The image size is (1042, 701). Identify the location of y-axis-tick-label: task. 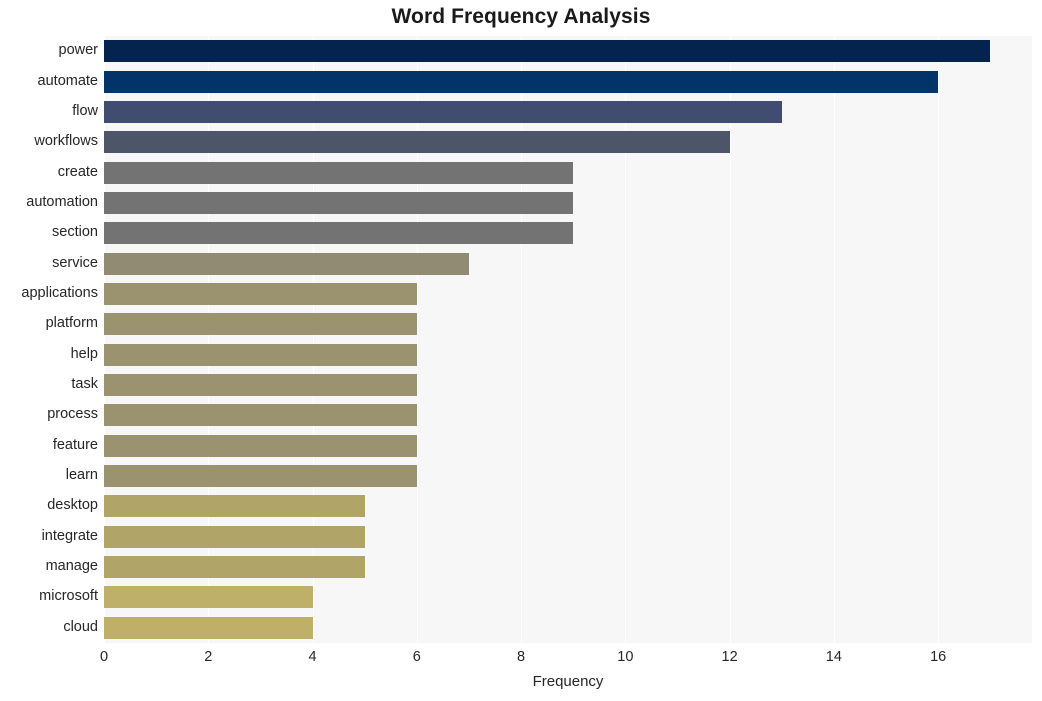
(84, 384).